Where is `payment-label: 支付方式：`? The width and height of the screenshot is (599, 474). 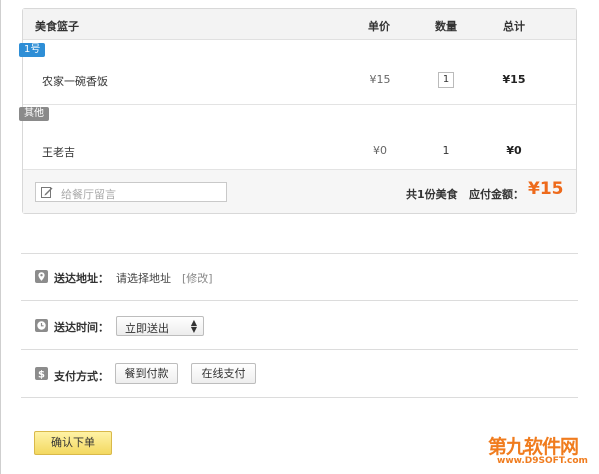
payment-label: 支付方式： is located at coordinates (81, 376).